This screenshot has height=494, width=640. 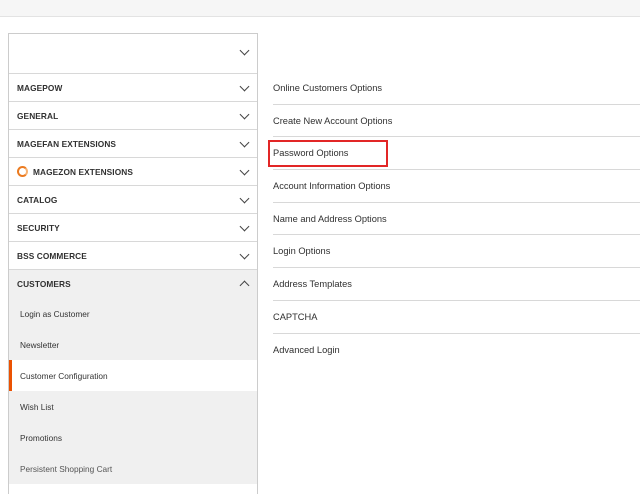 I want to click on sidebar-item-wish-list: Wish List, so click(x=133, y=406).